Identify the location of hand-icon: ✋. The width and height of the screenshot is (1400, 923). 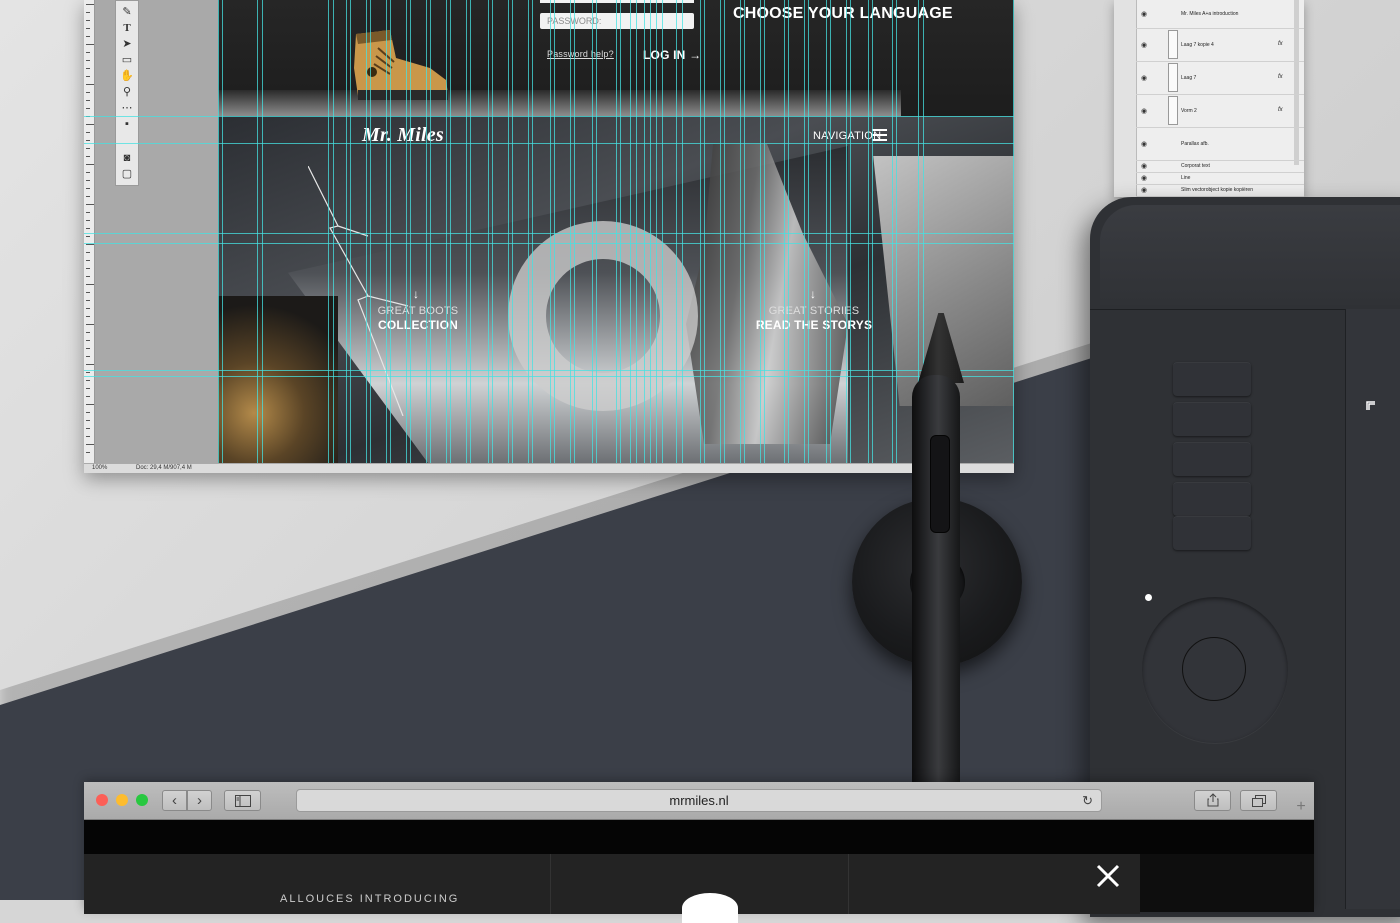
(127, 76).